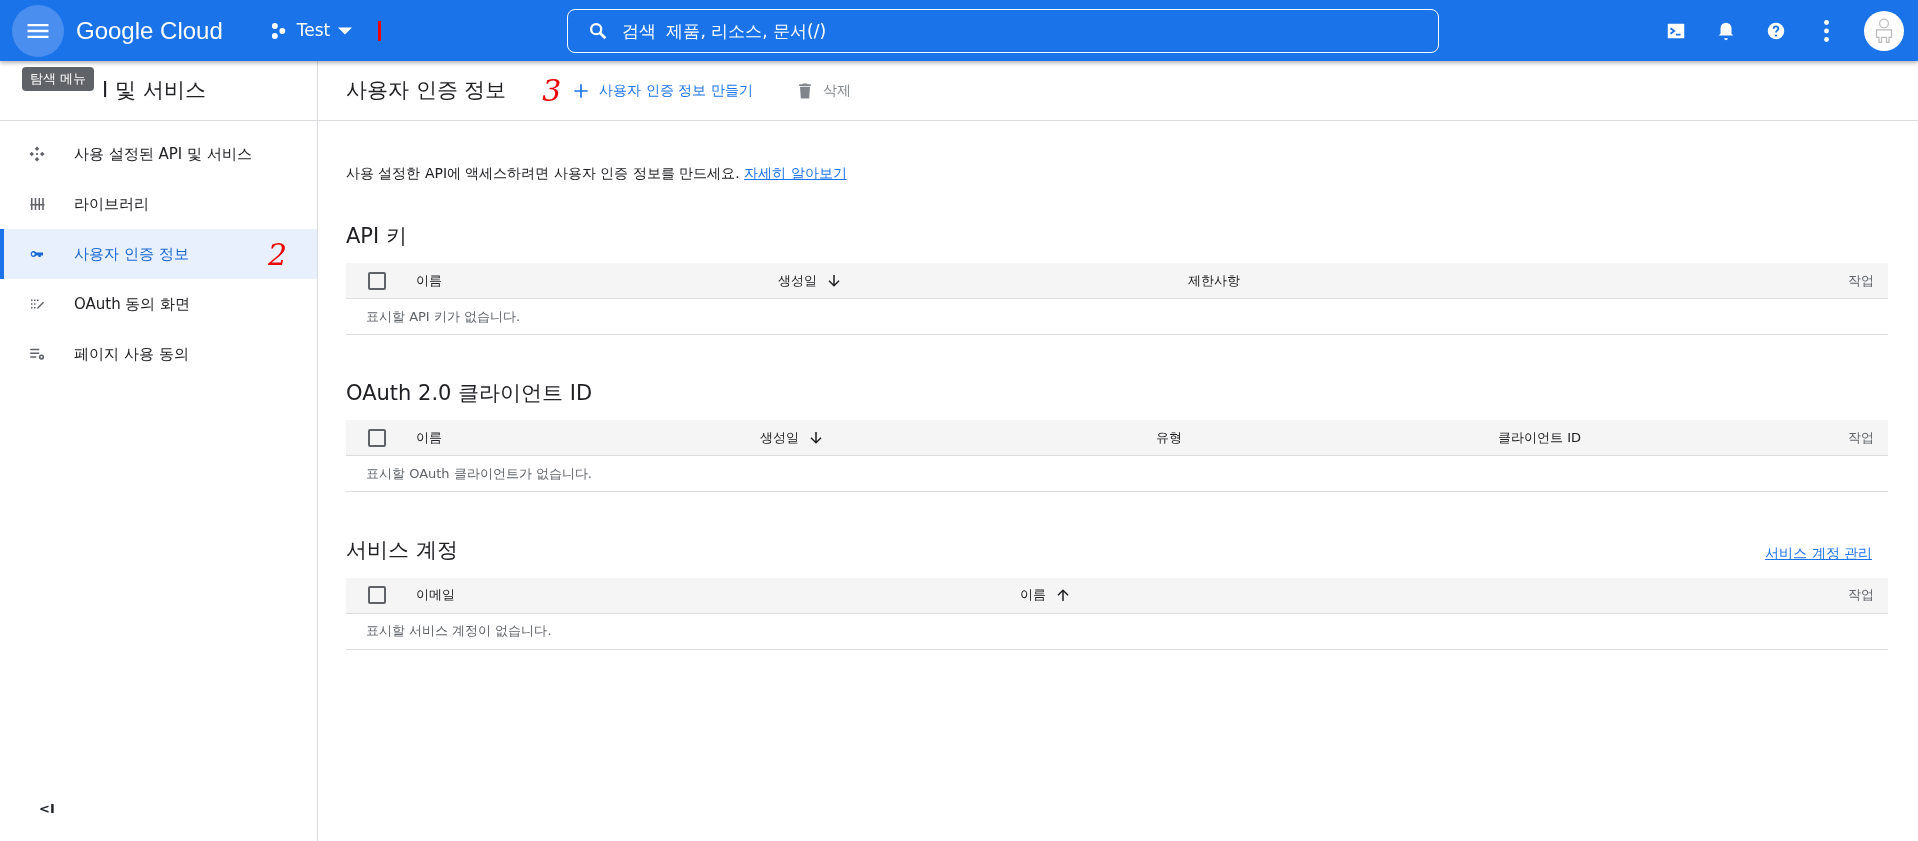  I want to click on annotation-mark: 2, so click(277, 254).